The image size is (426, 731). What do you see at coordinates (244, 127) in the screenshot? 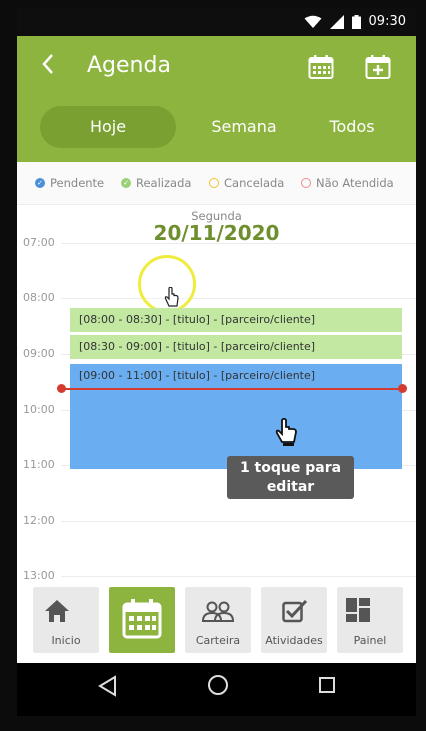
I see `tab-semana: Semana` at bounding box center [244, 127].